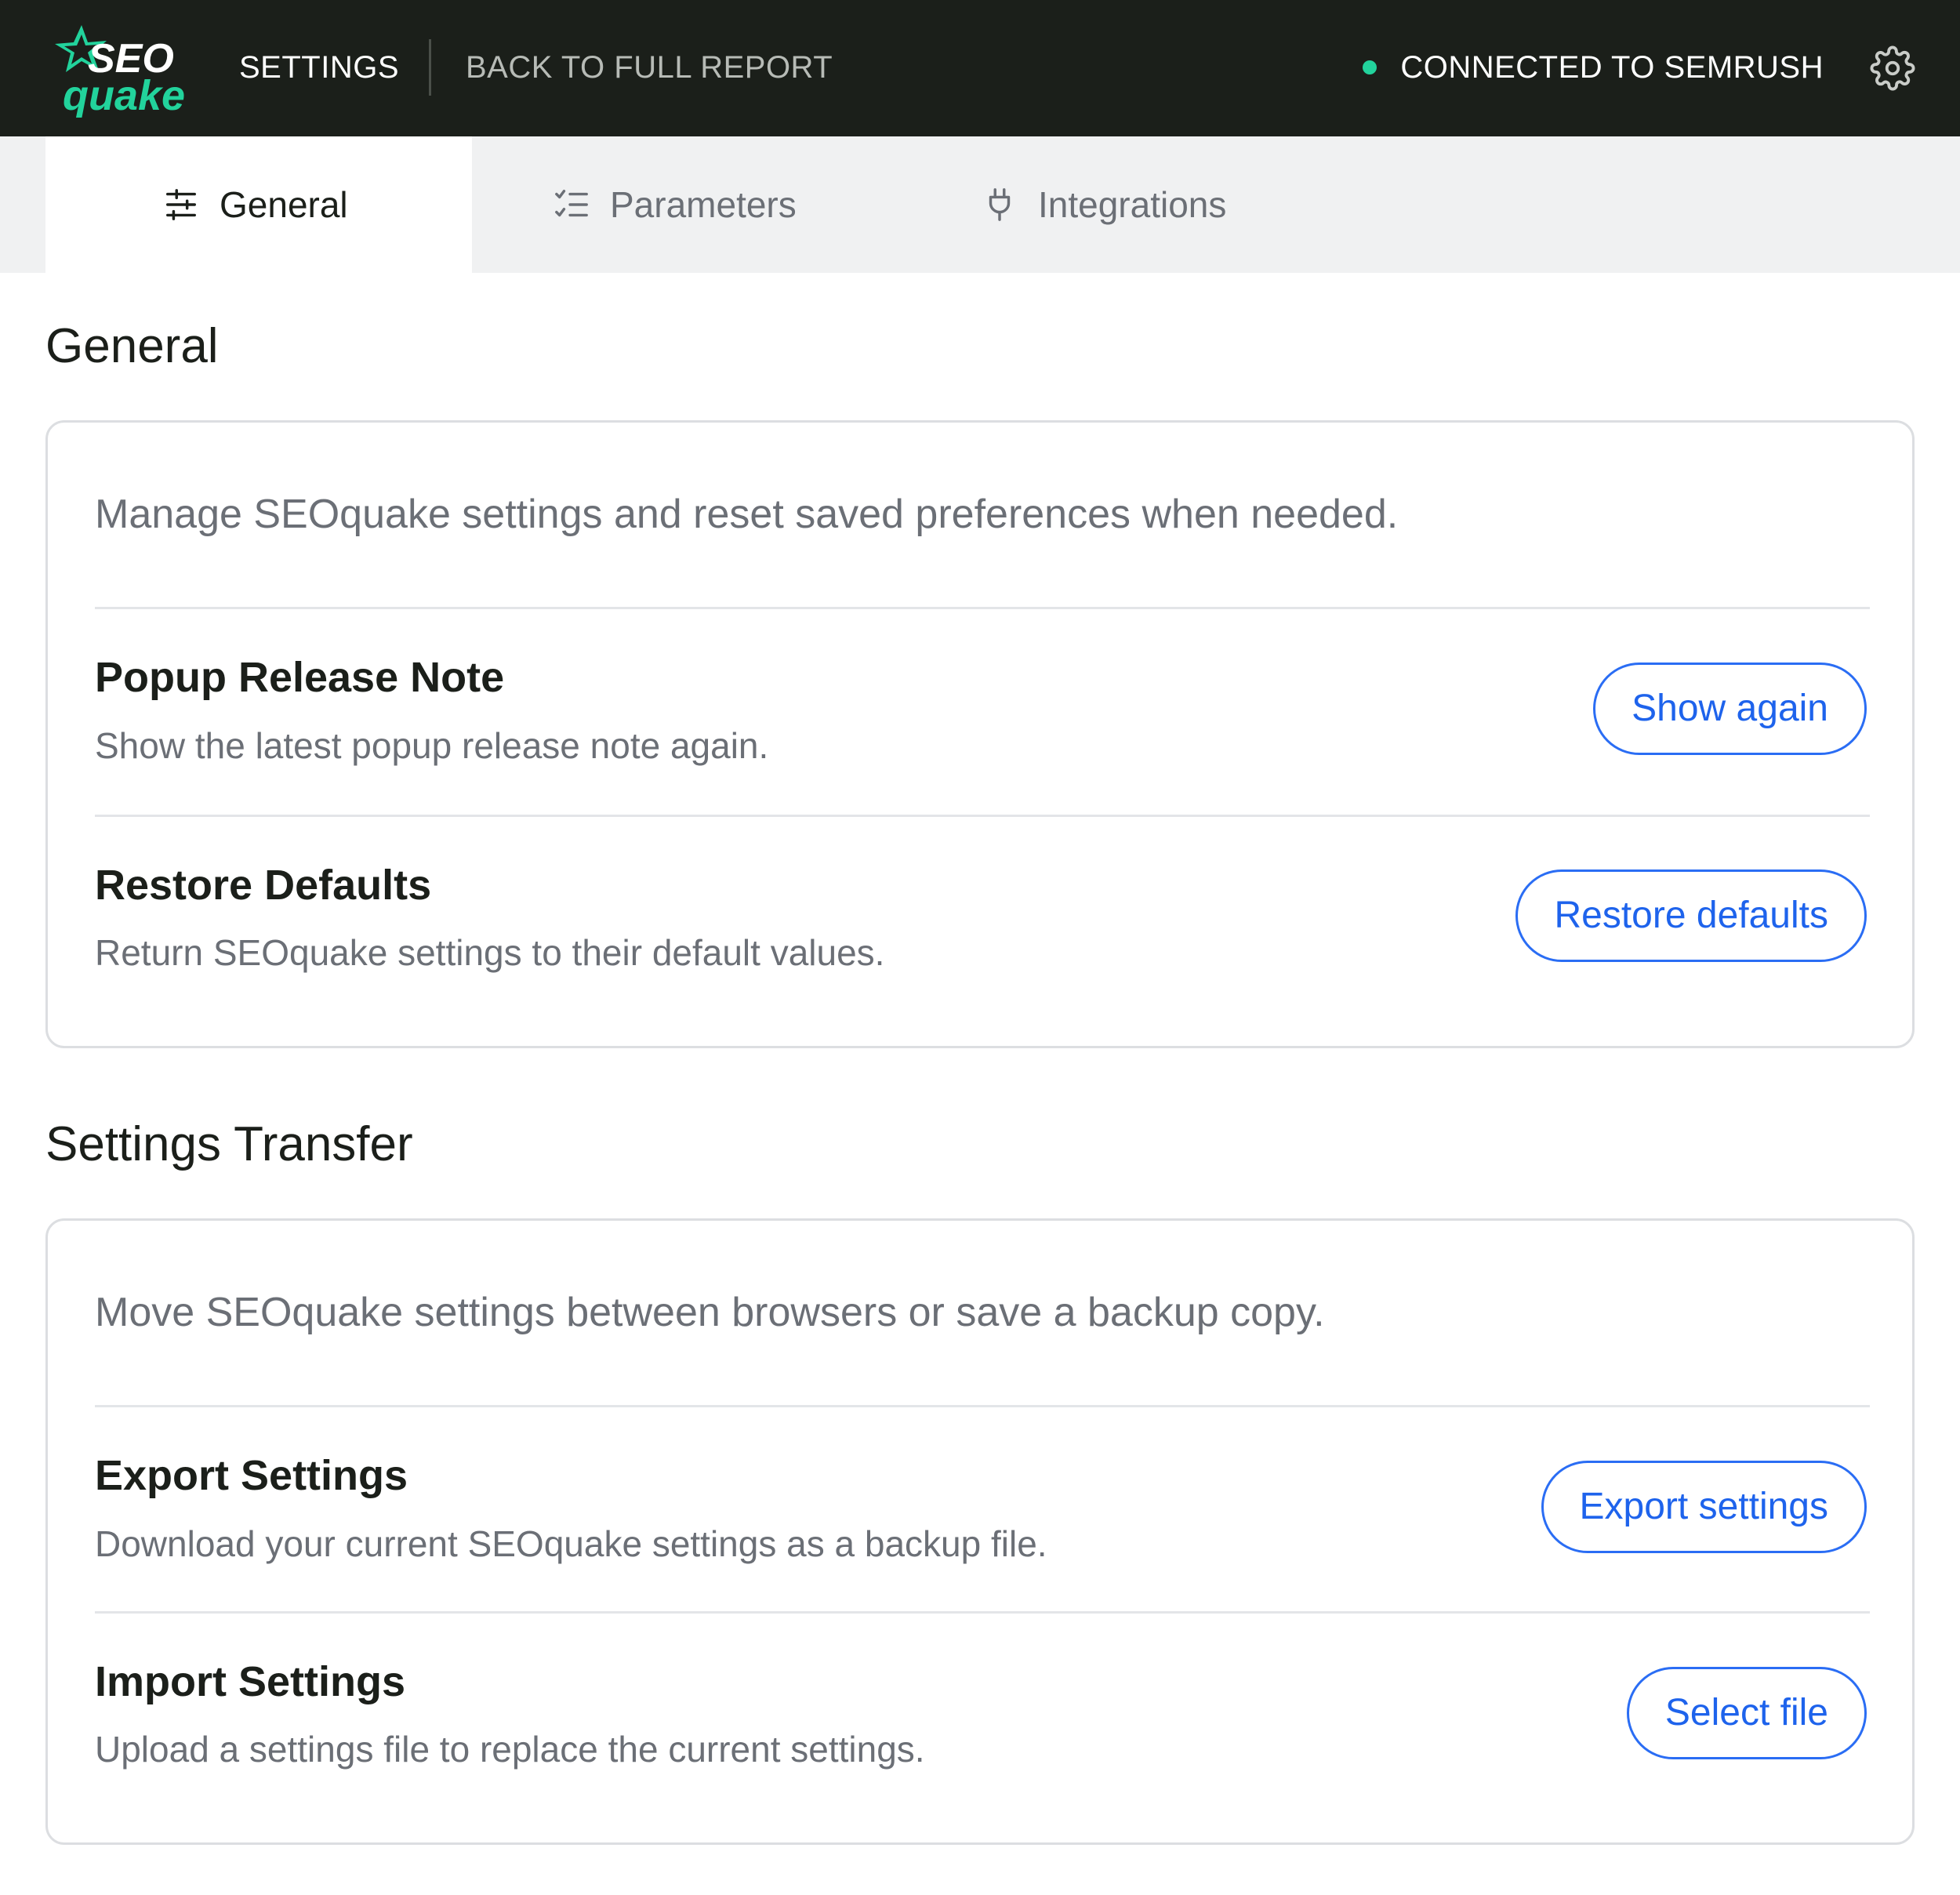 The height and width of the screenshot is (1895, 1960). What do you see at coordinates (571, 203) in the screenshot?
I see `checklist-icon` at bounding box center [571, 203].